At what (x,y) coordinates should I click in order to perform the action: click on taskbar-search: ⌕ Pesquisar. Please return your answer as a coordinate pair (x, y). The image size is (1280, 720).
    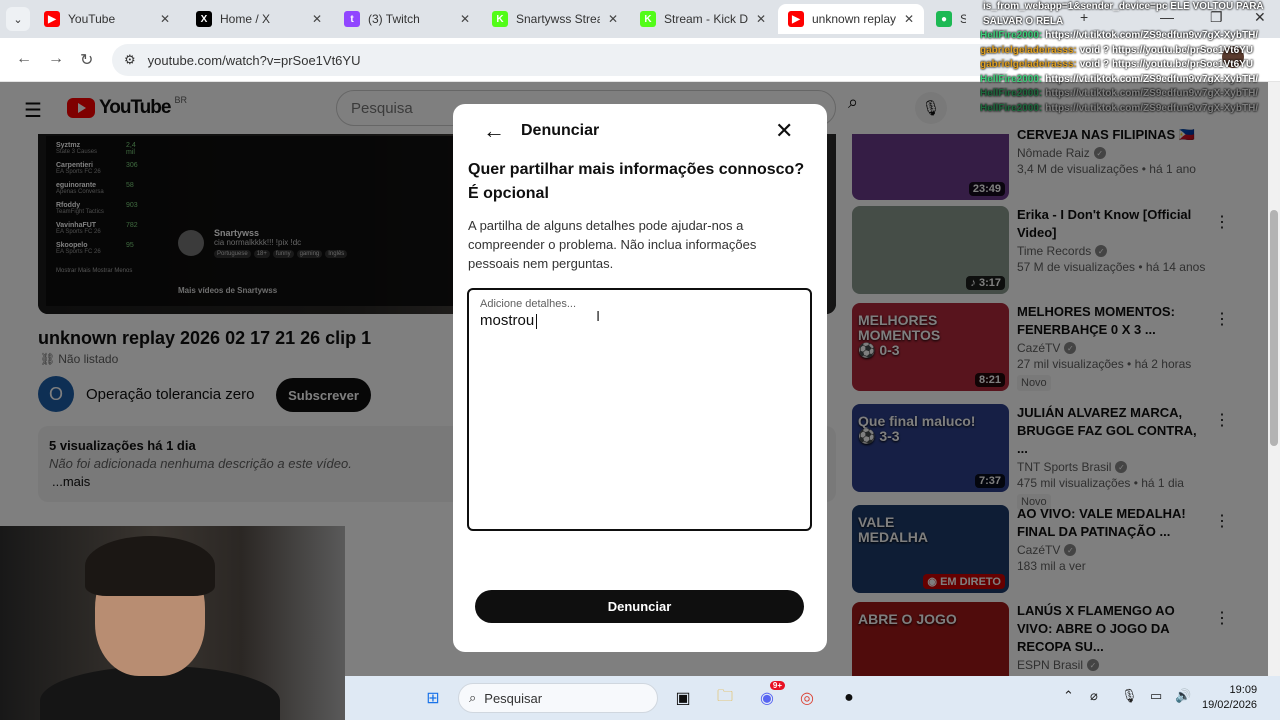
    Looking at the image, I should click on (558, 698).